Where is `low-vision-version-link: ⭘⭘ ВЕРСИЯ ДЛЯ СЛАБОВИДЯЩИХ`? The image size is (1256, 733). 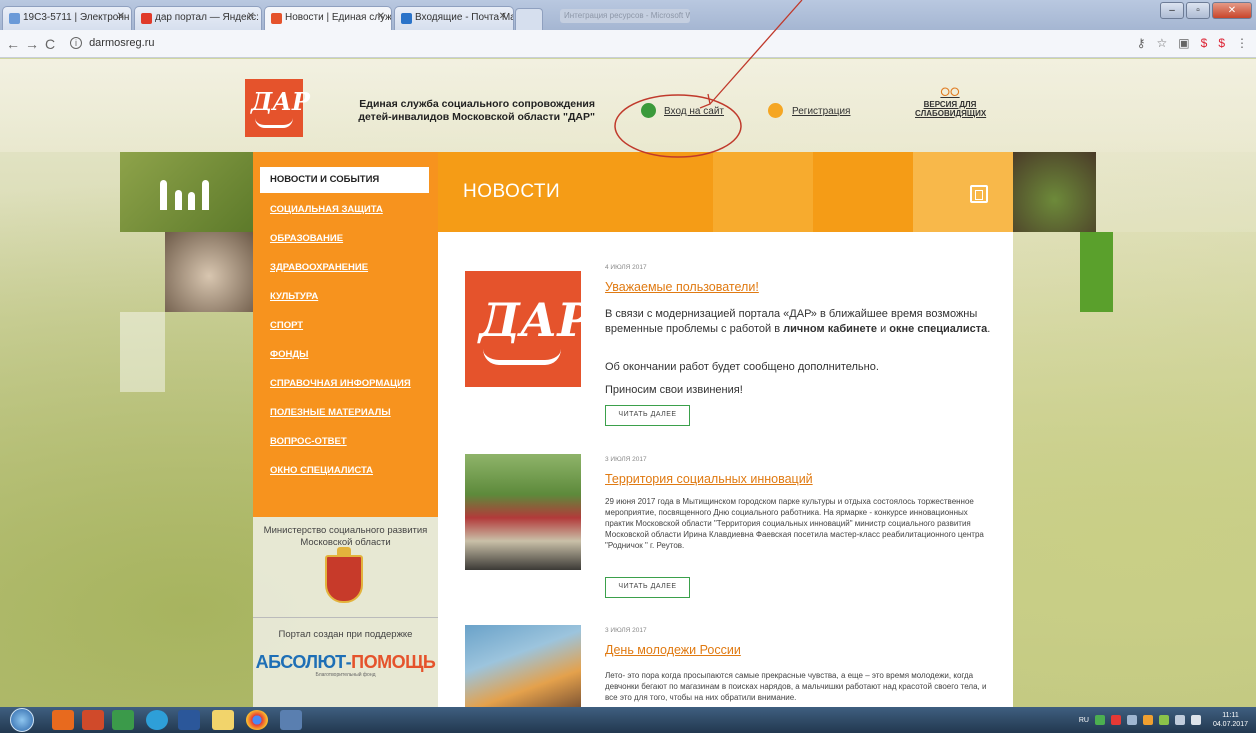 low-vision-version-link: ⭘⭘ ВЕРСИЯ ДЛЯ СЛАБОВИДЯЩИХ is located at coordinates (950, 102).